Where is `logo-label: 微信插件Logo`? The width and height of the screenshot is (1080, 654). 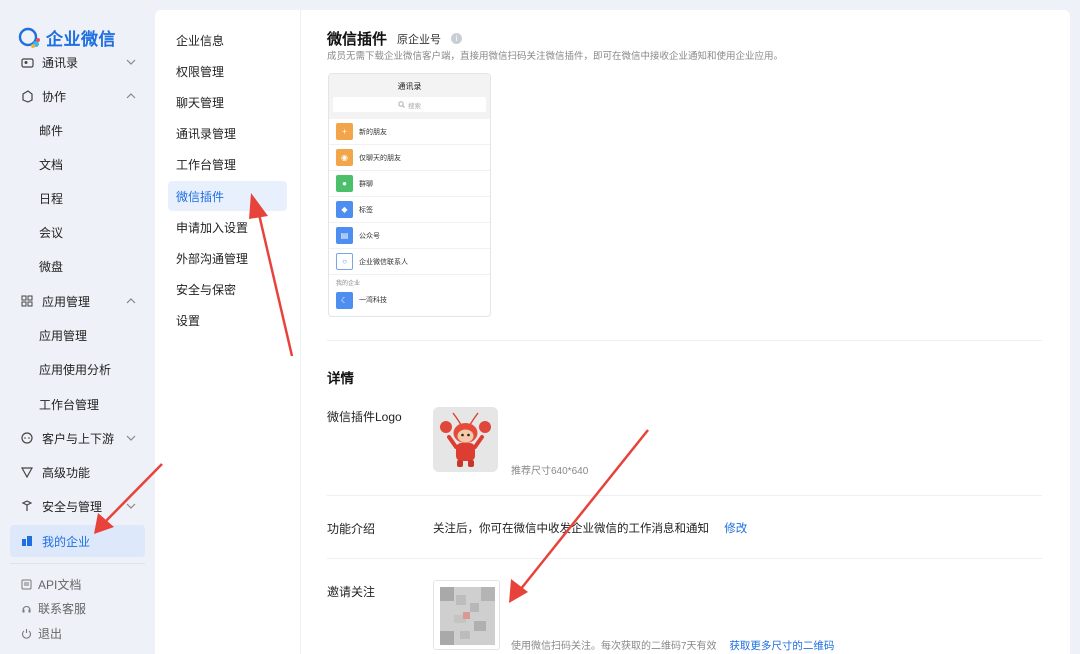 logo-label: 微信插件Logo is located at coordinates (364, 417).